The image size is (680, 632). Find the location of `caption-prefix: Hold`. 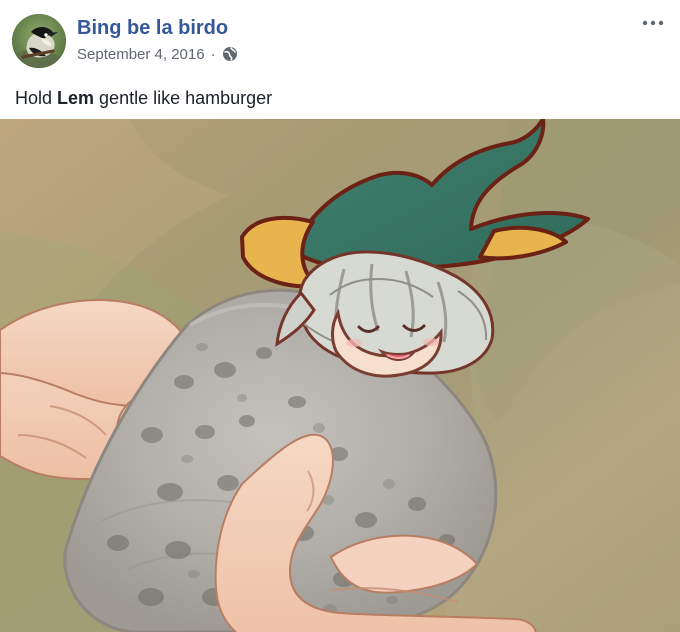

caption-prefix: Hold is located at coordinates (36, 98).